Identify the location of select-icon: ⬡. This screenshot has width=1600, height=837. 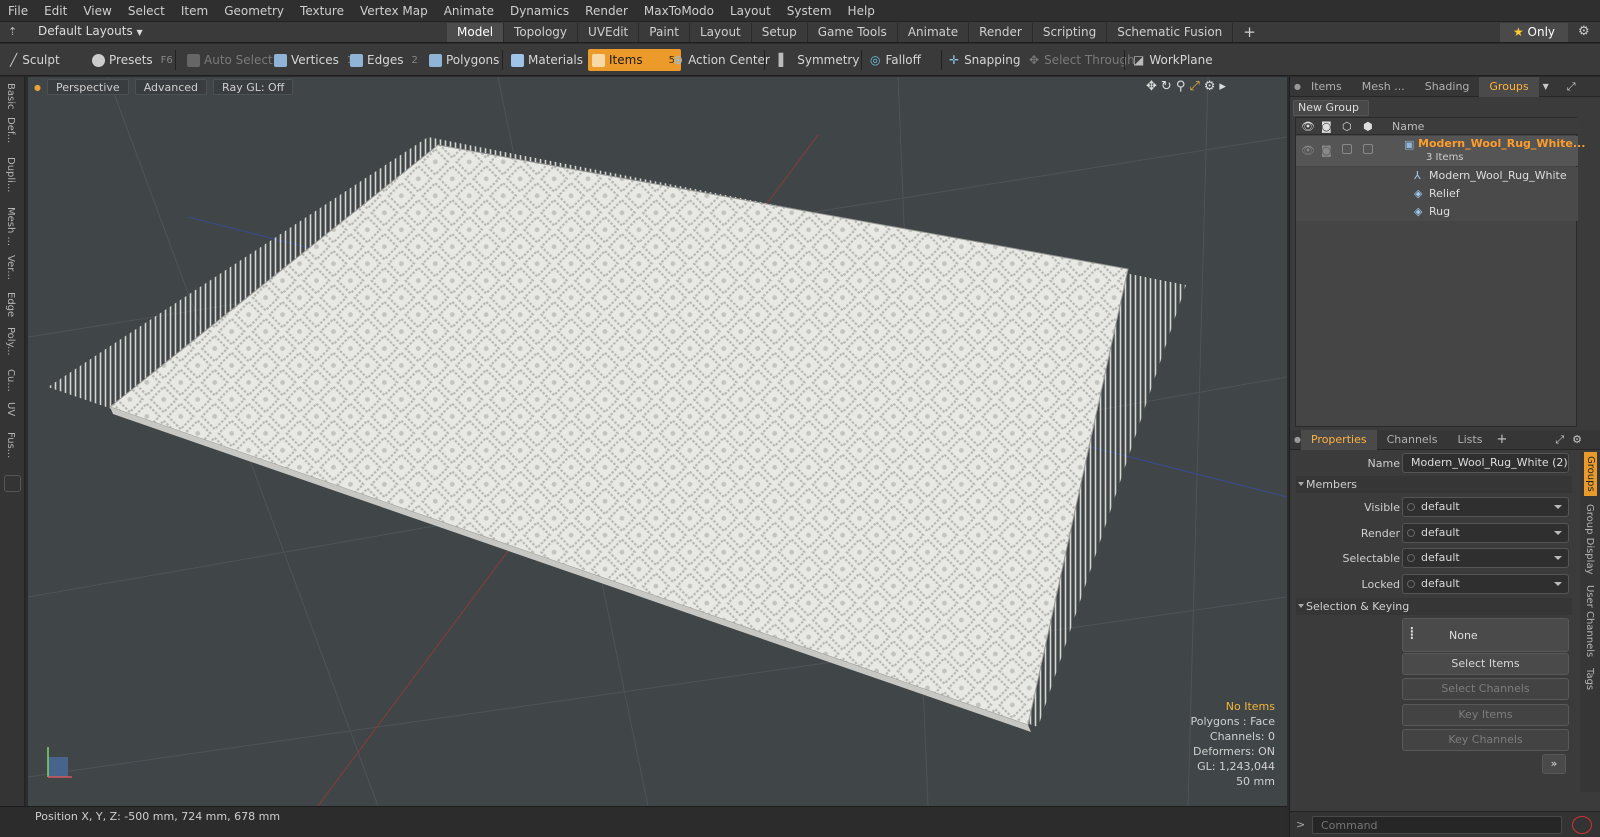
(1347, 126).